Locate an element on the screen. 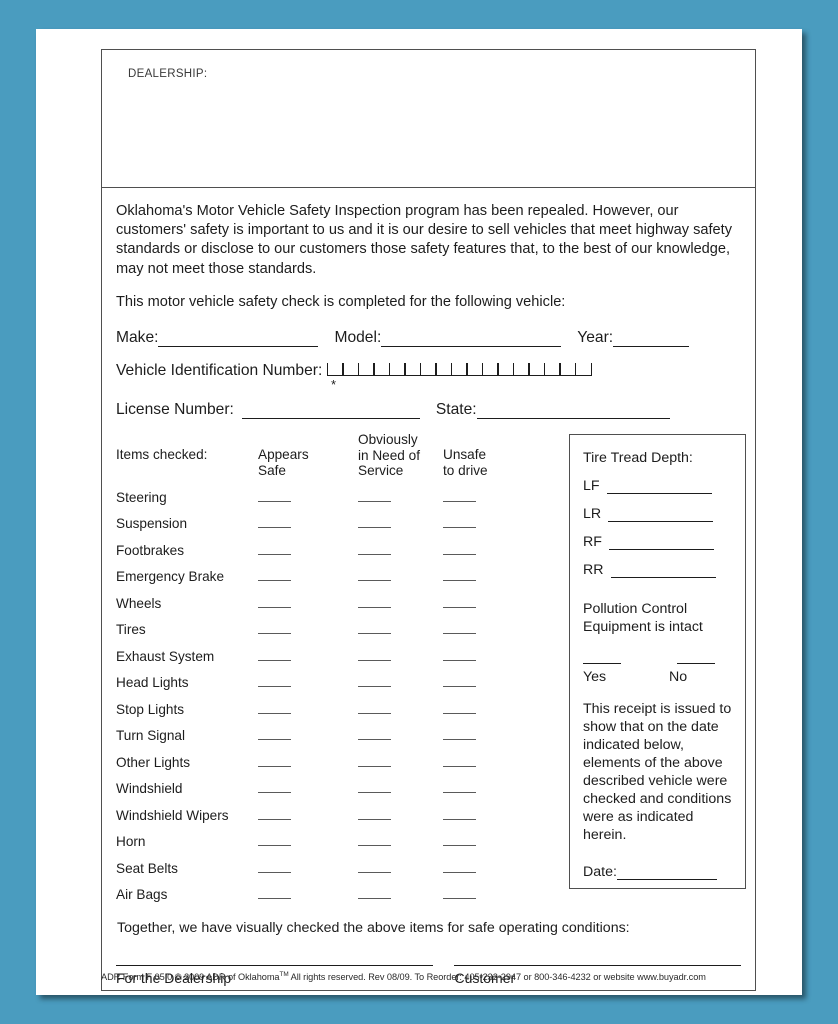  tire-input-lr is located at coordinates (661, 515).